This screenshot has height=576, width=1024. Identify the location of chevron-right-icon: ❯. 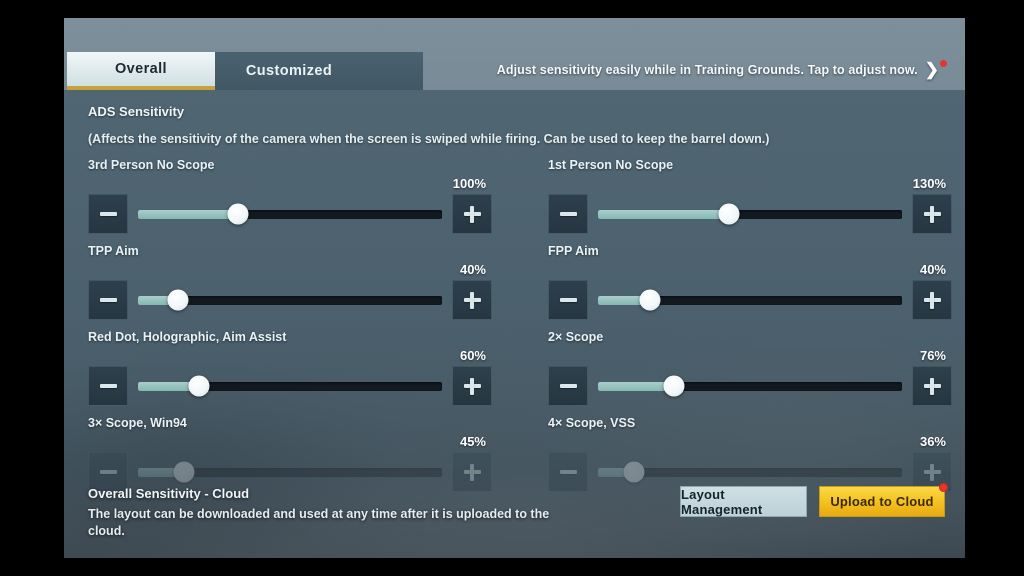
(931, 69).